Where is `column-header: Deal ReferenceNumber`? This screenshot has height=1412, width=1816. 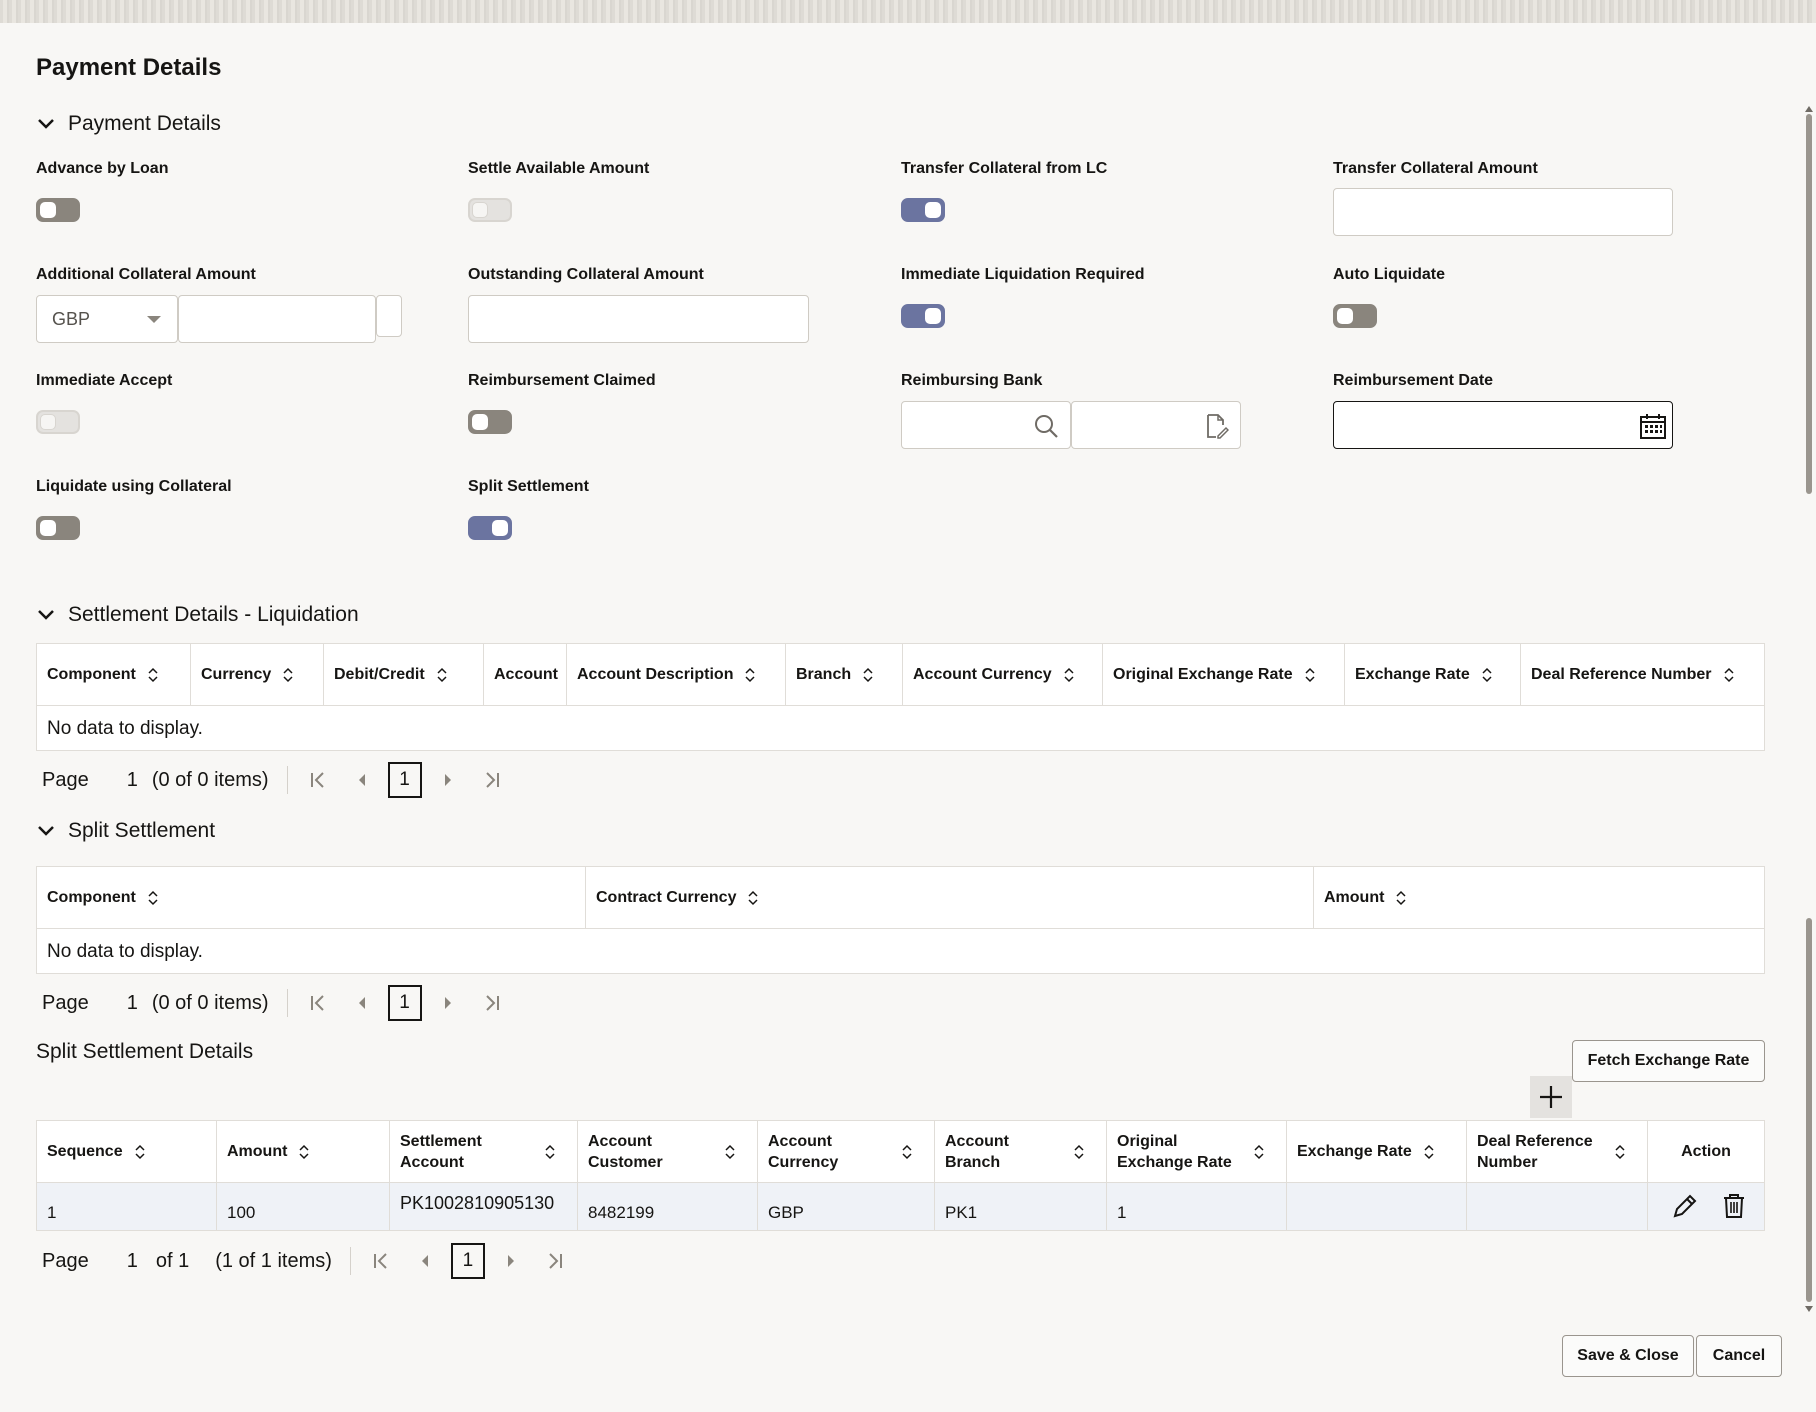 column-header: Deal ReferenceNumber is located at coordinates (1557, 1151).